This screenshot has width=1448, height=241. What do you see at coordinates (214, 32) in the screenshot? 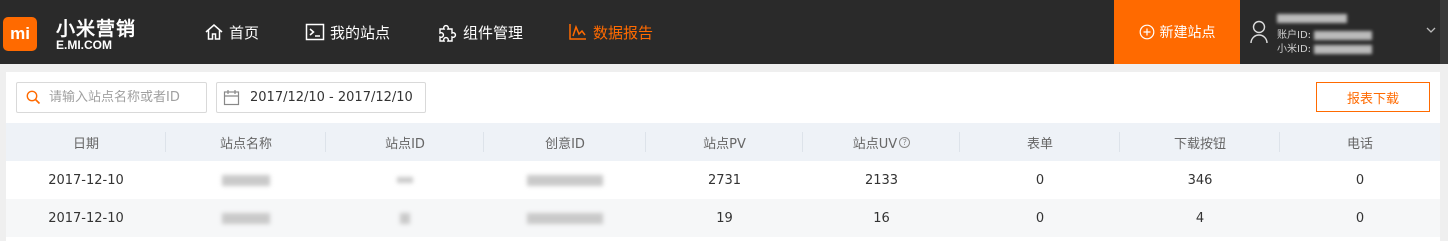
I see `home-icon` at bounding box center [214, 32].